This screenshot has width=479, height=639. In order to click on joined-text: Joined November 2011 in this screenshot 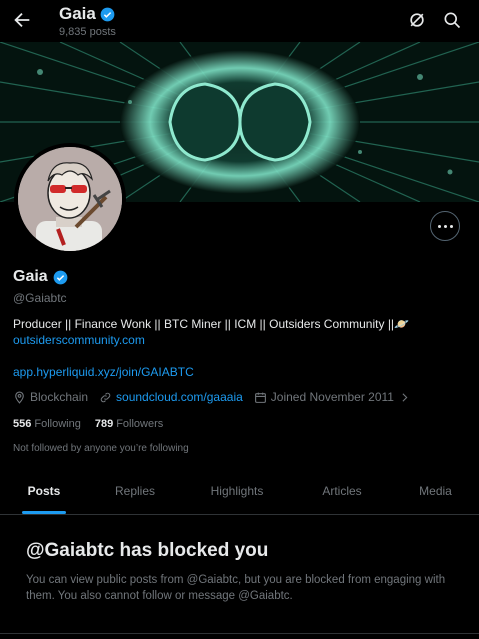, I will do `click(332, 397)`.